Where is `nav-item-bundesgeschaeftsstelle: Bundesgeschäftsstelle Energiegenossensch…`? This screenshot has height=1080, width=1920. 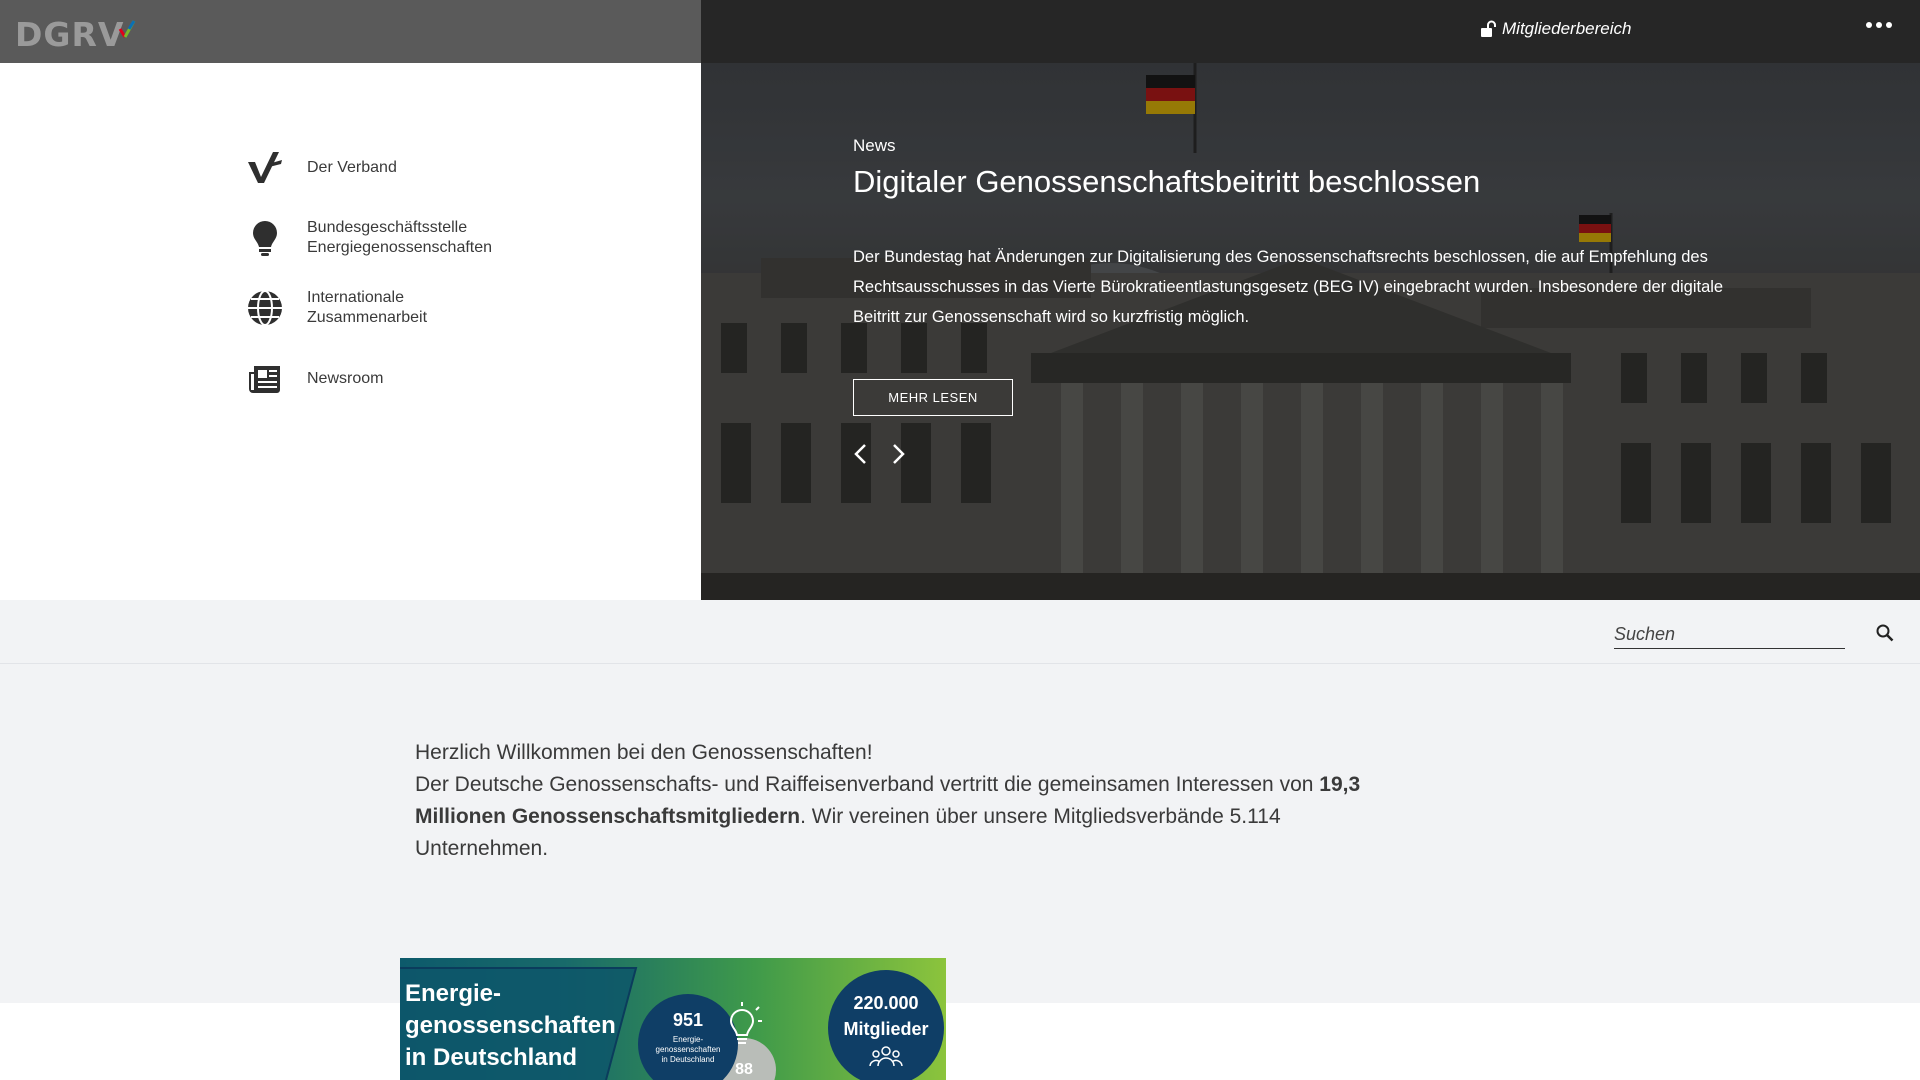
nav-item-bundesgeschaeftsstelle: Bundesgeschäftsstelle Energiegenossensch… is located at coordinates (386, 238).